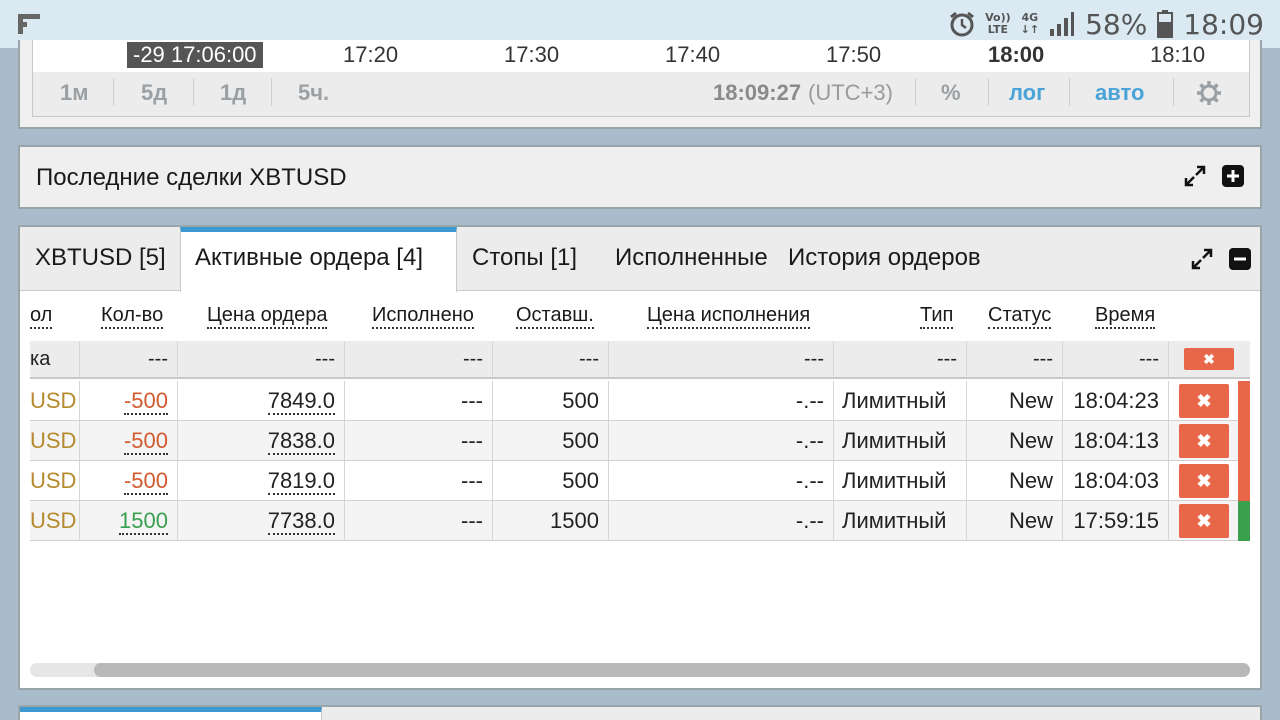 The height and width of the screenshot is (720, 1280). I want to click on order-price-cell: 7738.0, so click(261, 520).